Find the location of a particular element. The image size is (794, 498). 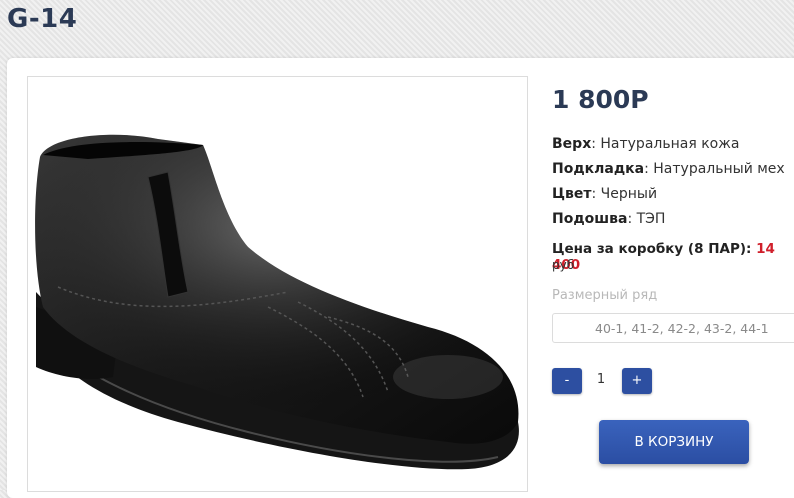

quantity-value: 1 is located at coordinates (601, 379).